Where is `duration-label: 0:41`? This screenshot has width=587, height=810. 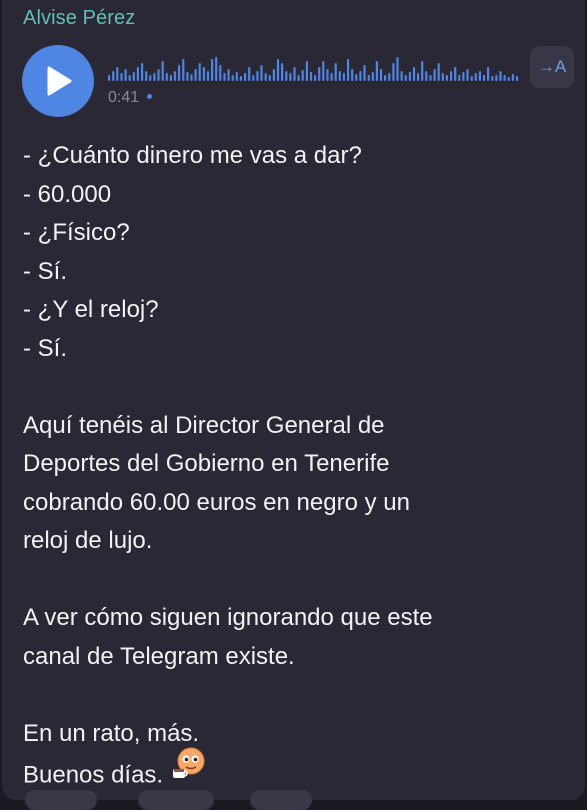 duration-label: 0:41 is located at coordinates (124, 97).